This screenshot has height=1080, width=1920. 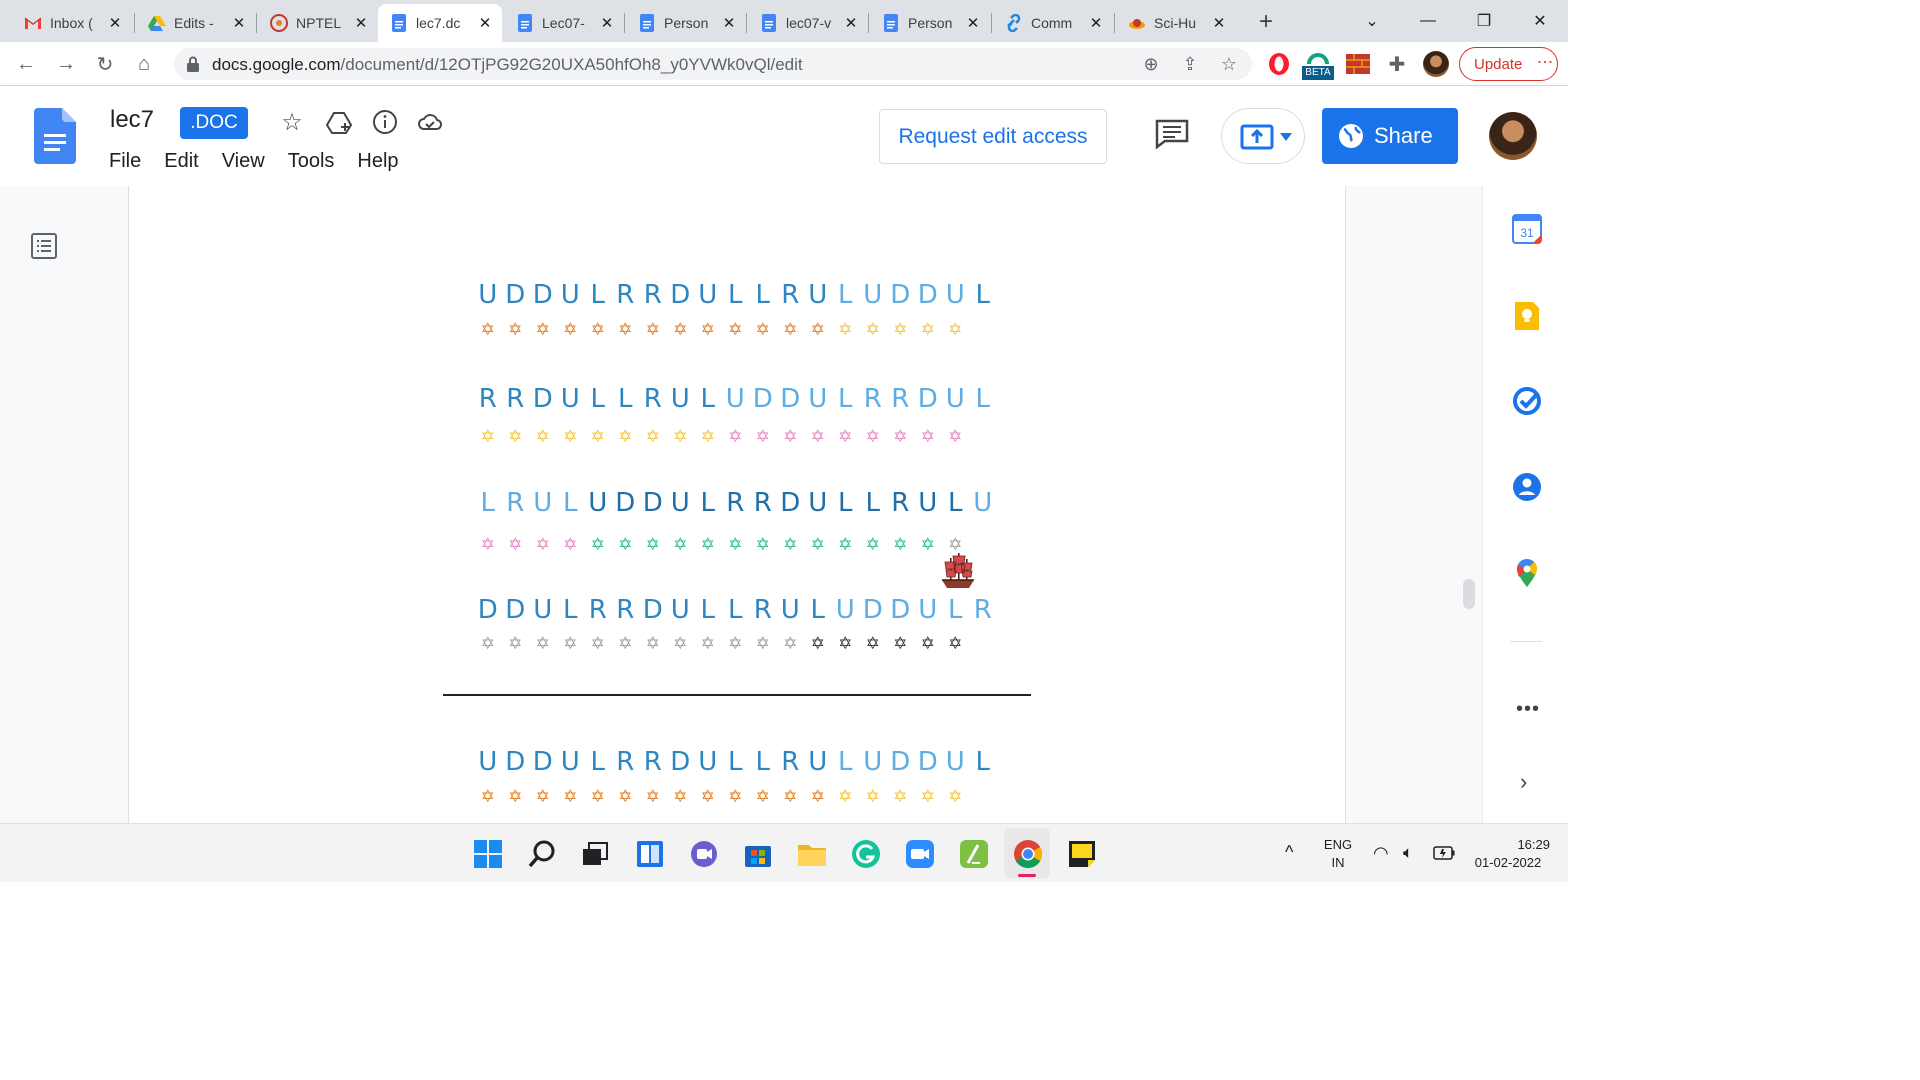 I want to click on browser-tab: Inbox (✕, so click(x=72, y=23).